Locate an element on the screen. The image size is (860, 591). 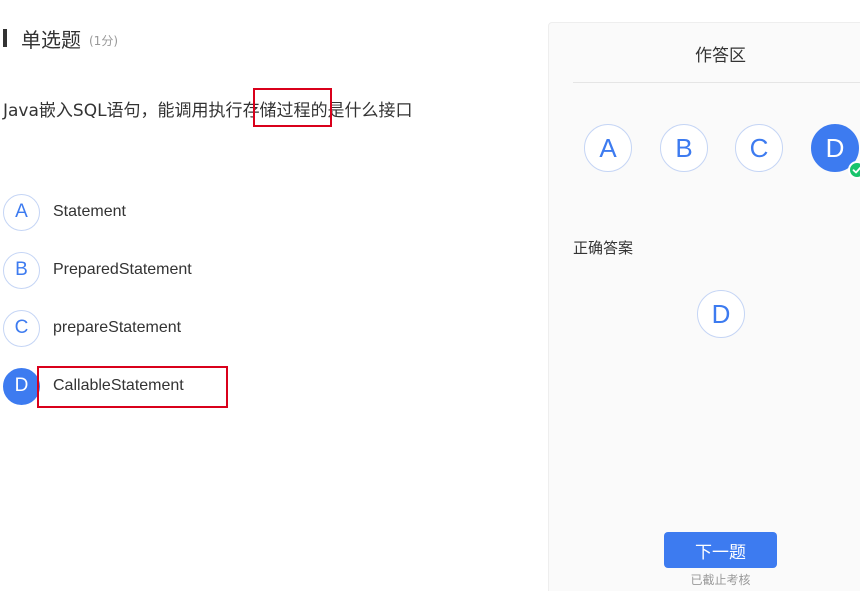
question-text-after: 的是什么接口 is located at coordinates (361, 111).